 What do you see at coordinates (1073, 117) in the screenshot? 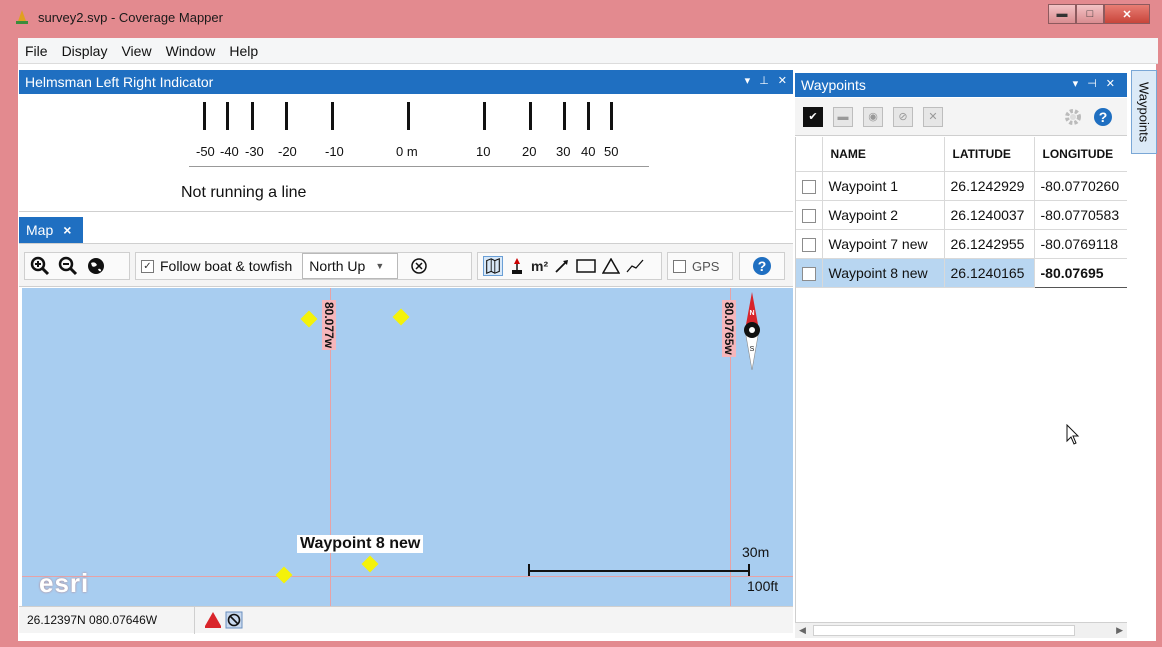
I see `gear-icon` at bounding box center [1073, 117].